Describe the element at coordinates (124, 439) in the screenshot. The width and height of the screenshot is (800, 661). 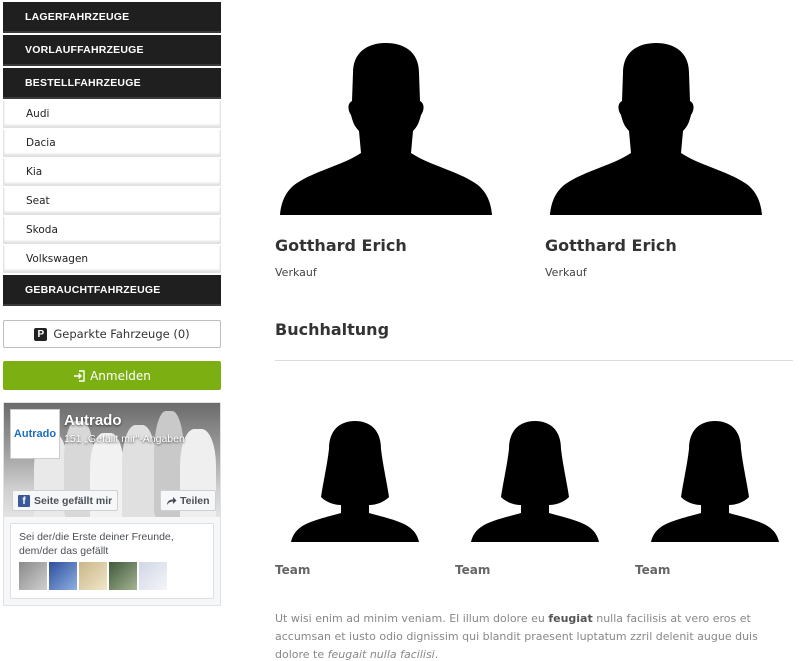
I see `facebook-like-count: 151 „Gefällt mir“-Angaben` at that location.